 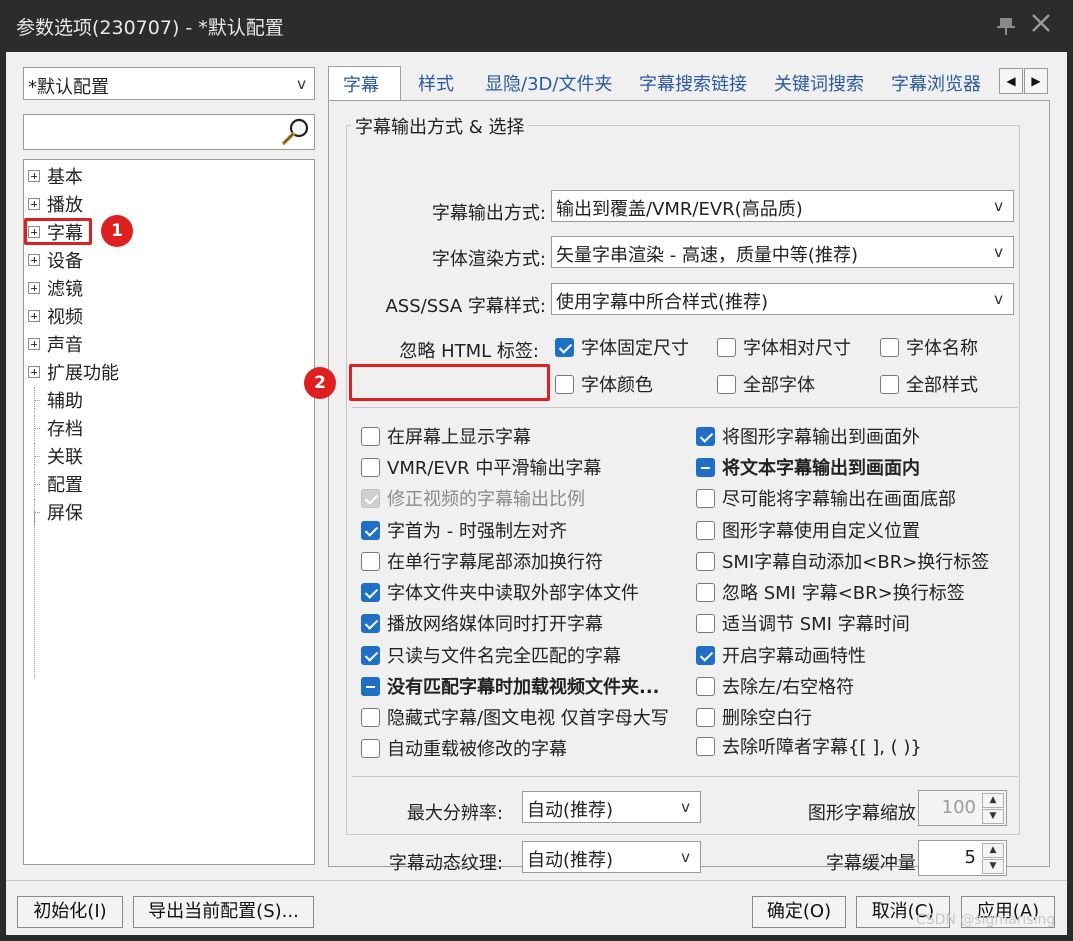 What do you see at coordinates (515, 717) in the screenshot?
I see `closed-caption-capitalize-checkbox: 隐藏式字幕/图文电视 仅首字母大写` at bounding box center [515, 717].